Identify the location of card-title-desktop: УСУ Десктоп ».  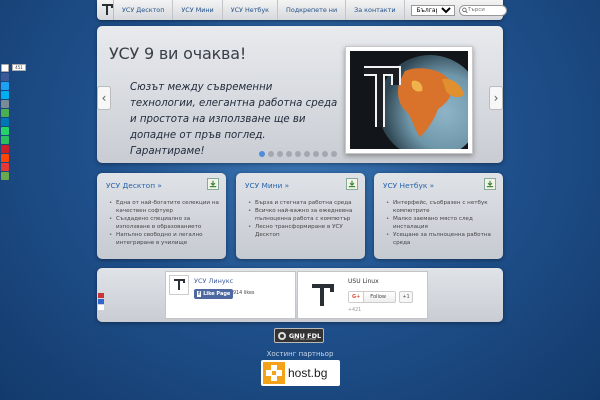
(134, 185).